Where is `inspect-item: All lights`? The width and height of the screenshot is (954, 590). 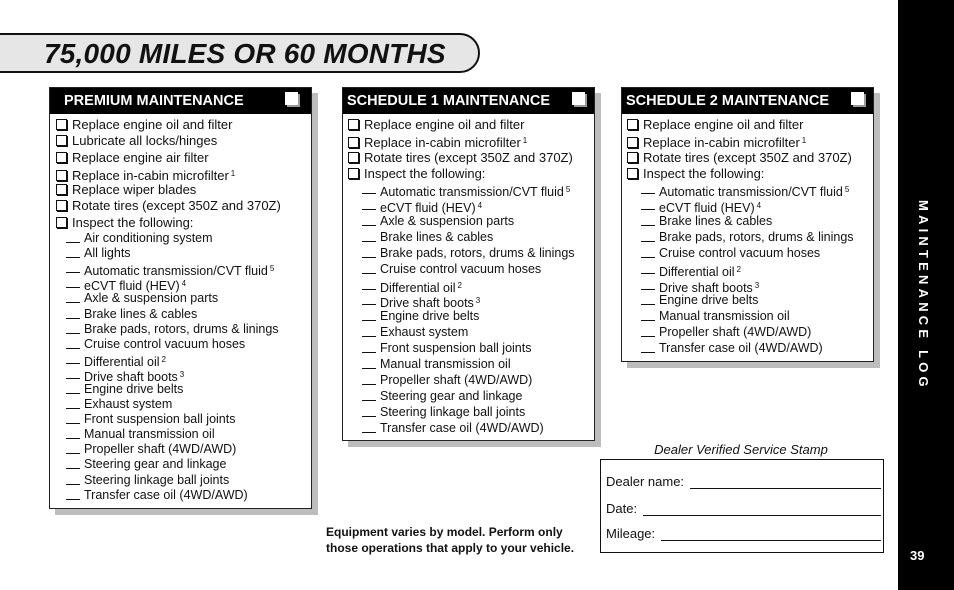
inspect-item: All lights is located at coordinates (183, 253).